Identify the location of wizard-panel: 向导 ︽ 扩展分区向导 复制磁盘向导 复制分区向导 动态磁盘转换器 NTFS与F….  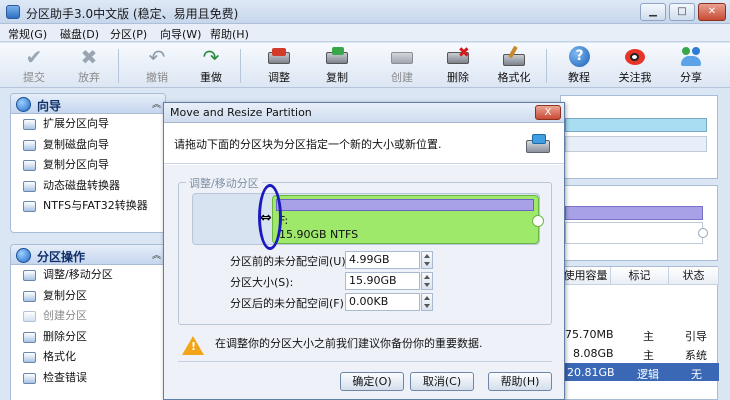
(88, 163).